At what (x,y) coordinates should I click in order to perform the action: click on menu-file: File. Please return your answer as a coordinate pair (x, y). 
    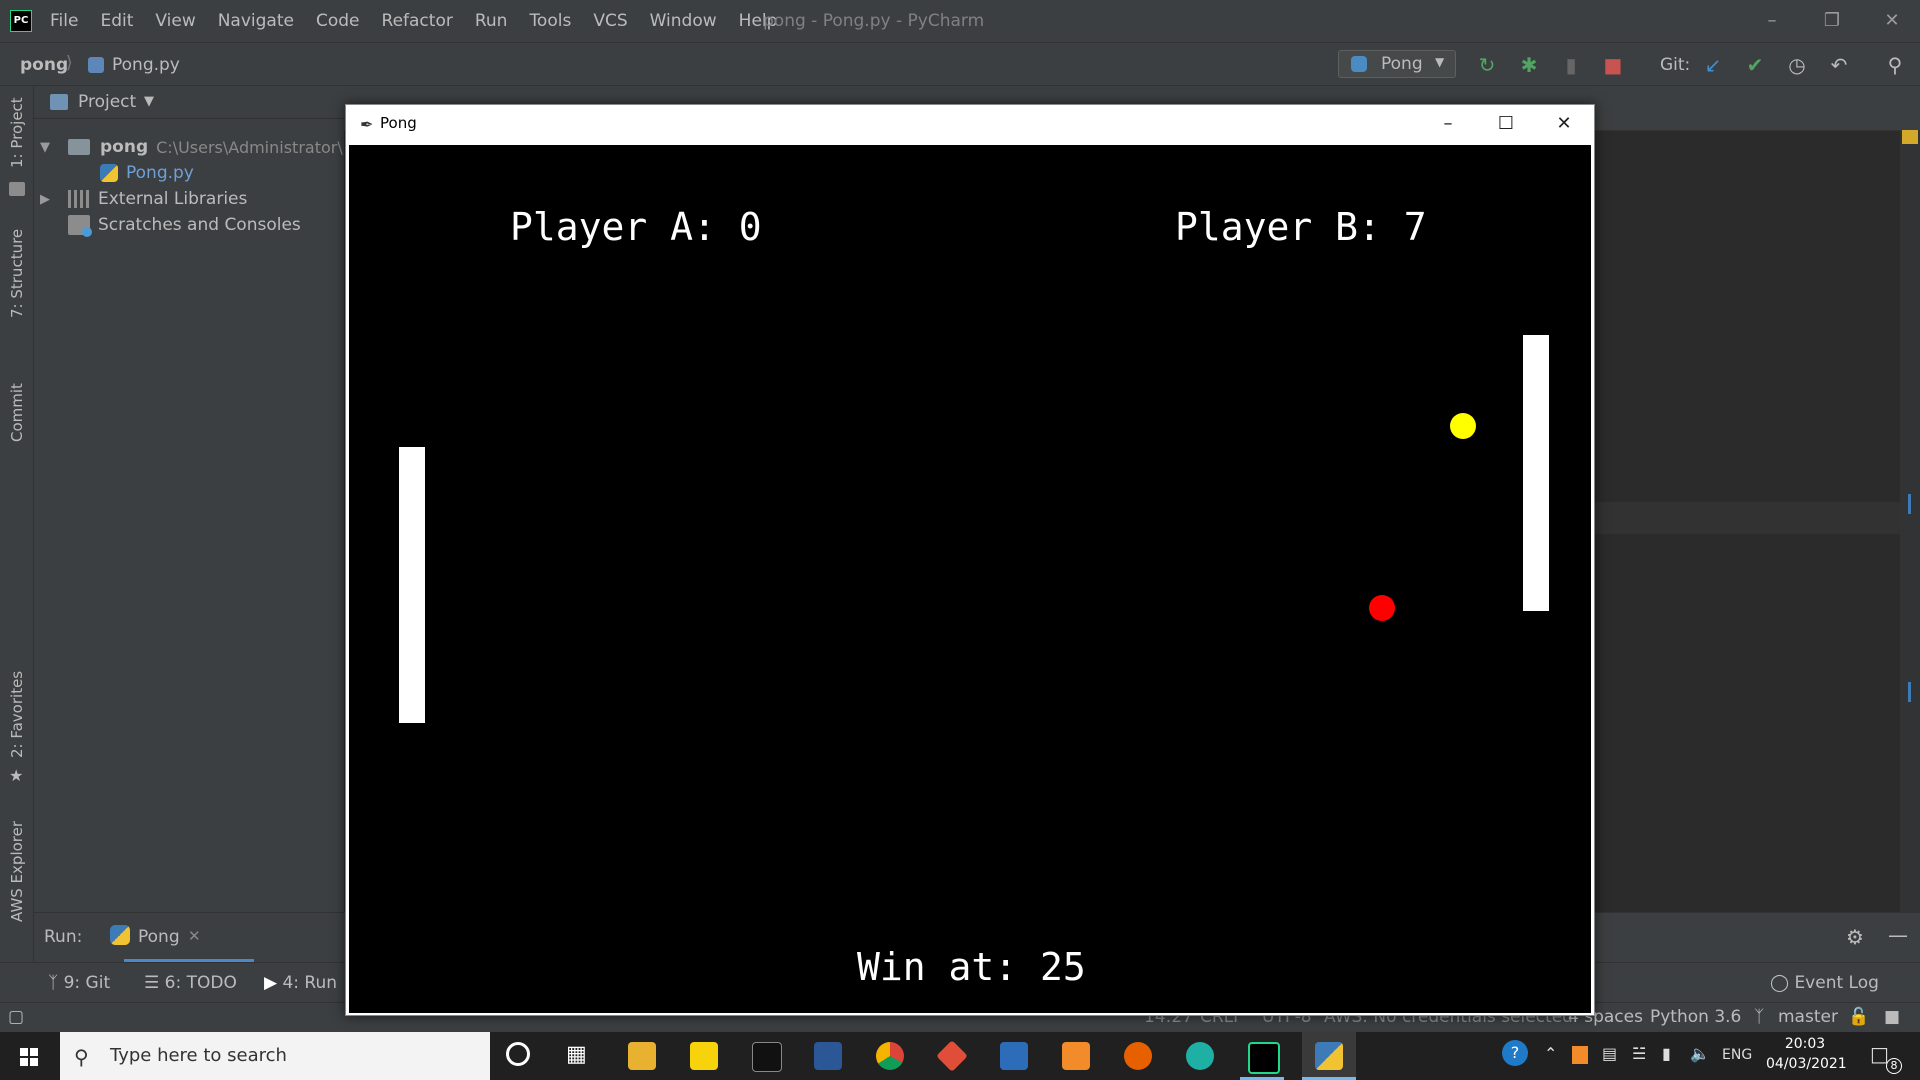
    Looking at the image, I should click on (64, 21).